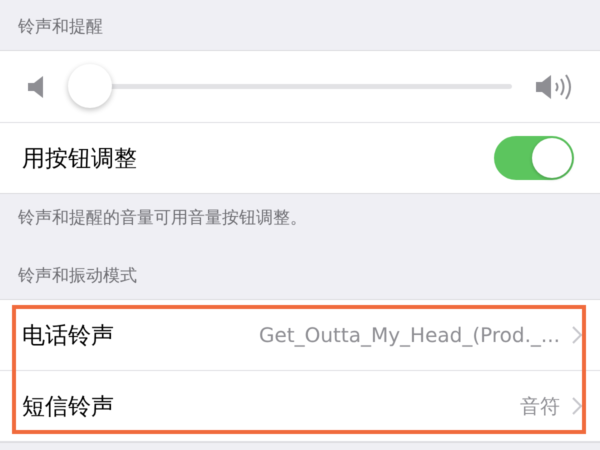  What do you see at coordinates (36, 87) in the screenshot?
I see `speaker-low-icon` at bounding box center [36, 87].